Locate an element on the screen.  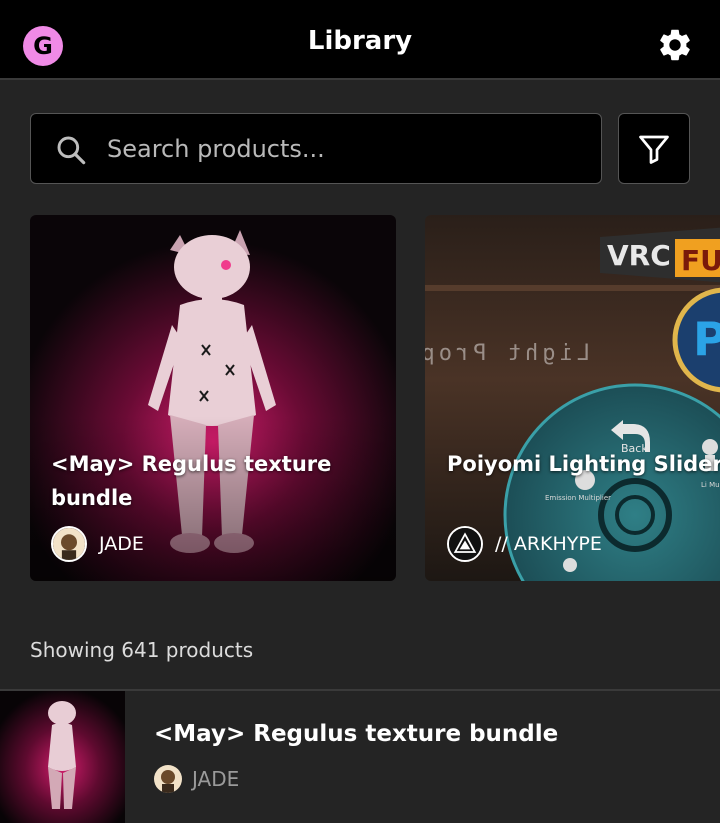
card-title: <May> Regulus texture bundle is located at coordinates (191, 481).